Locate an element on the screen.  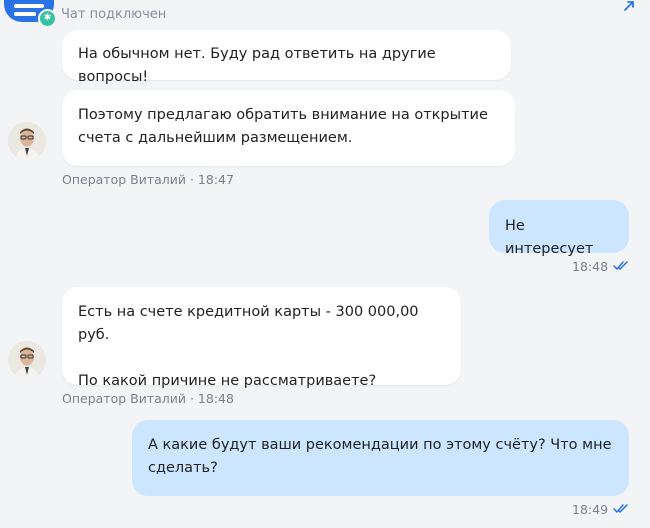
user-message: Не интересует is located at coordinates (559, 228).